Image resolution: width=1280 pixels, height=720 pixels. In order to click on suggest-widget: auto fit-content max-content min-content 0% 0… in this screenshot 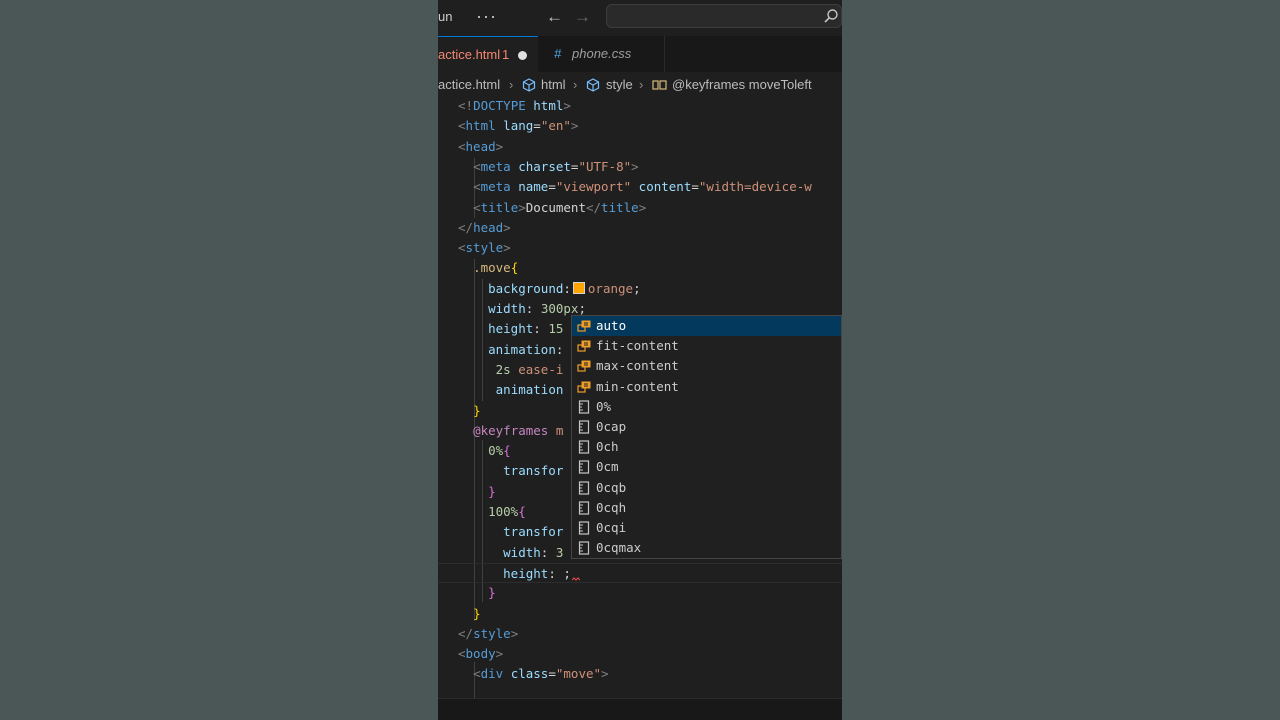, I will do `click(706, 437)`.